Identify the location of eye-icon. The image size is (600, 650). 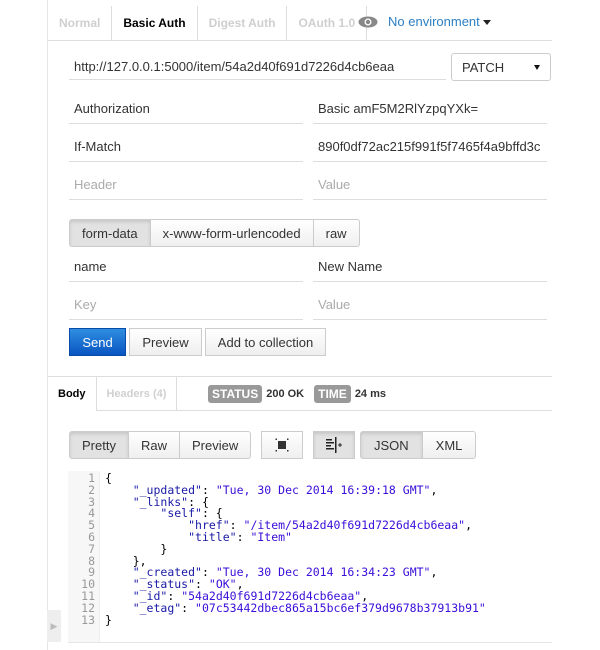
(368, 22).